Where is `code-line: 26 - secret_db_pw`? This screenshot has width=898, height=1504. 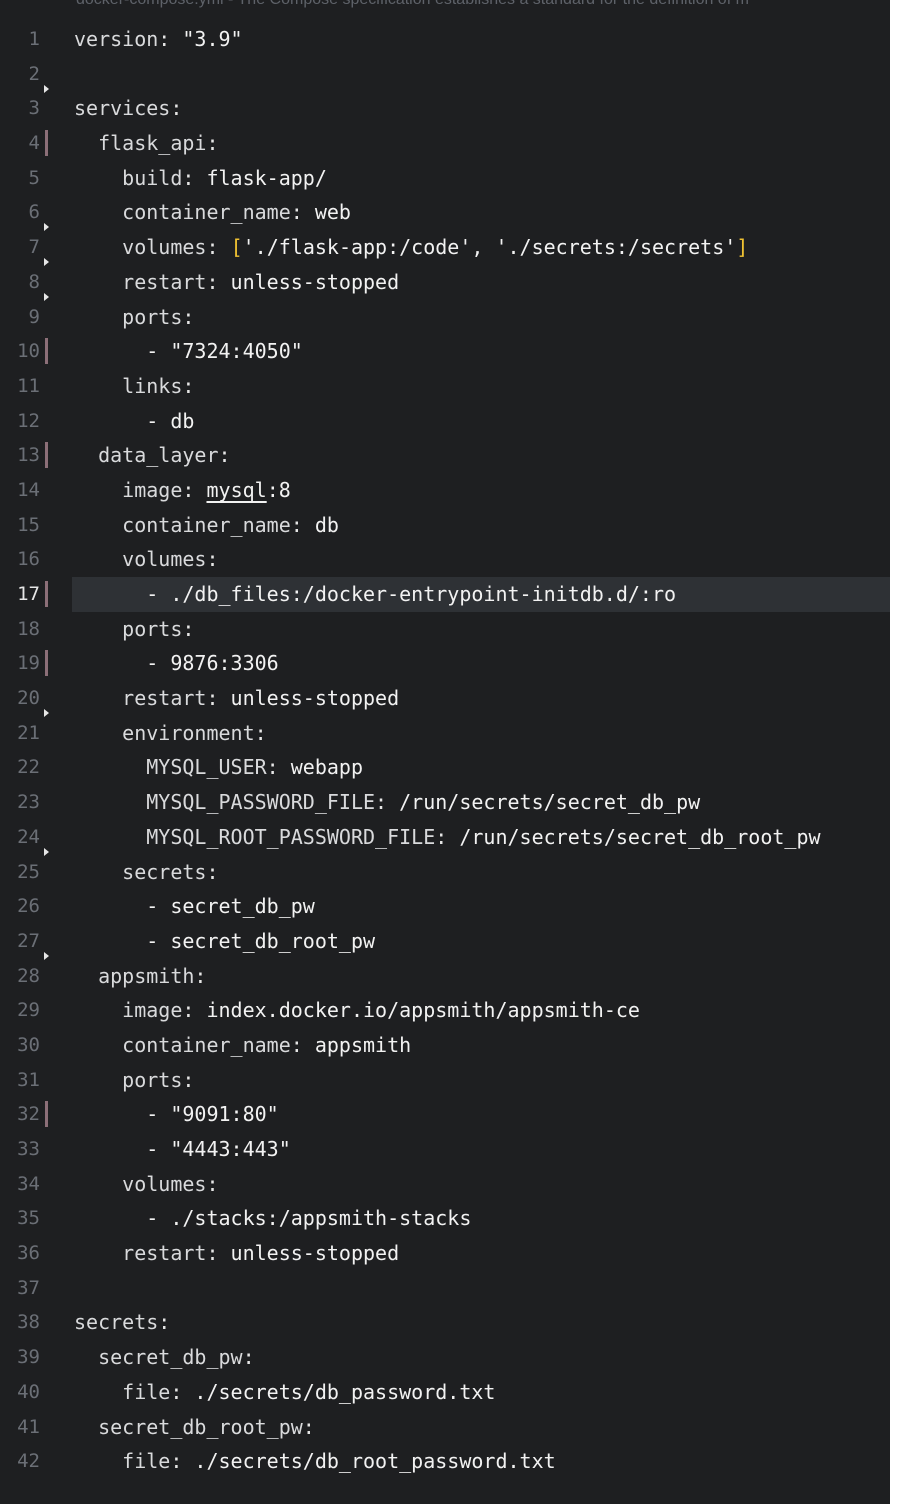
code-line: 26 - secret_db_pw is located at coordinates (445, 906).